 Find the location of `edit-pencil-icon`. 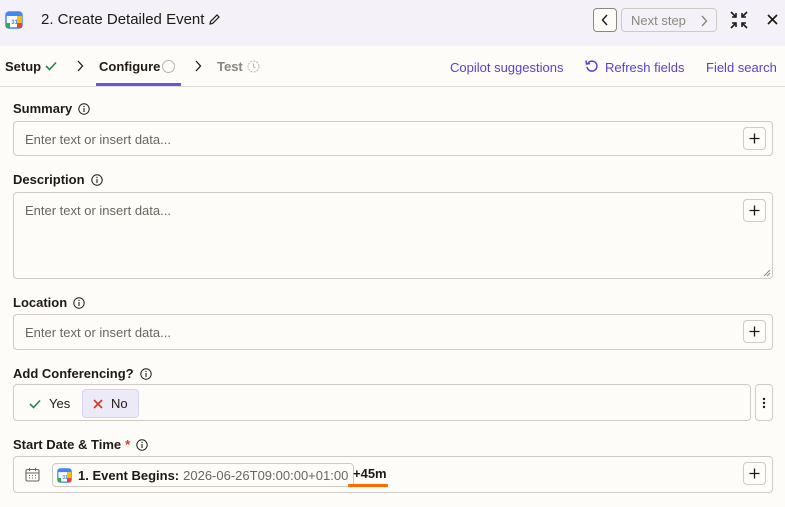

edit-pencil-icon is located at coordinates (214, 19).